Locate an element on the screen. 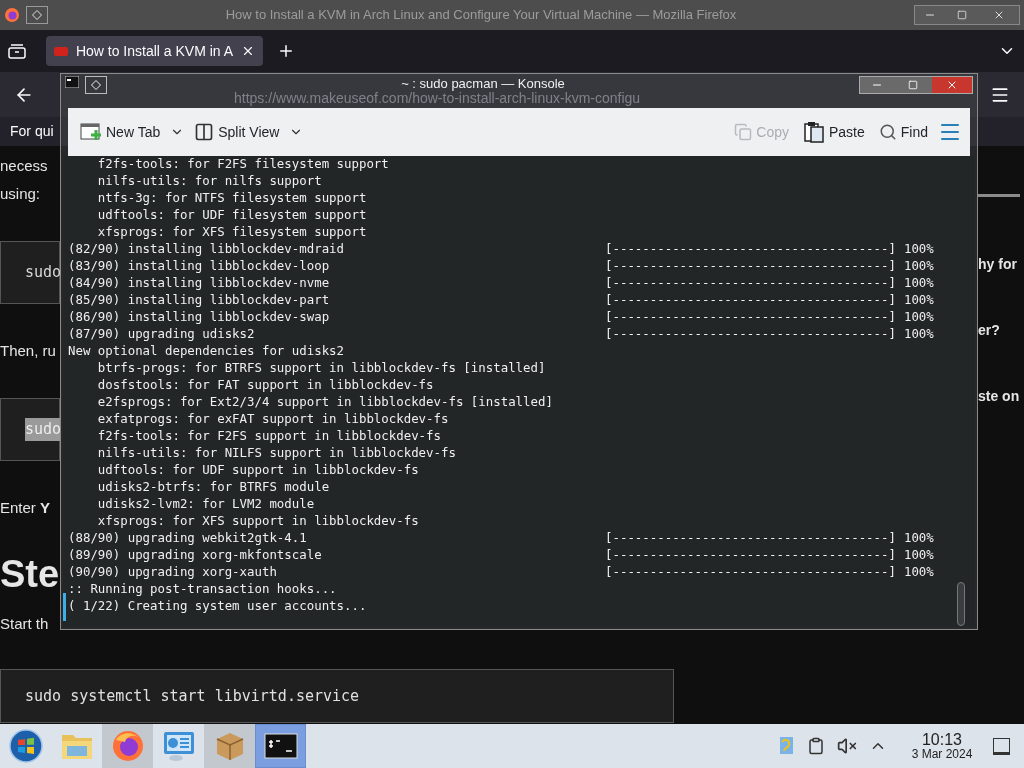 Image resolution: width=1024 pixels, height=768 pixels. muted-speaker-icon is located at coordinates (847, 746).